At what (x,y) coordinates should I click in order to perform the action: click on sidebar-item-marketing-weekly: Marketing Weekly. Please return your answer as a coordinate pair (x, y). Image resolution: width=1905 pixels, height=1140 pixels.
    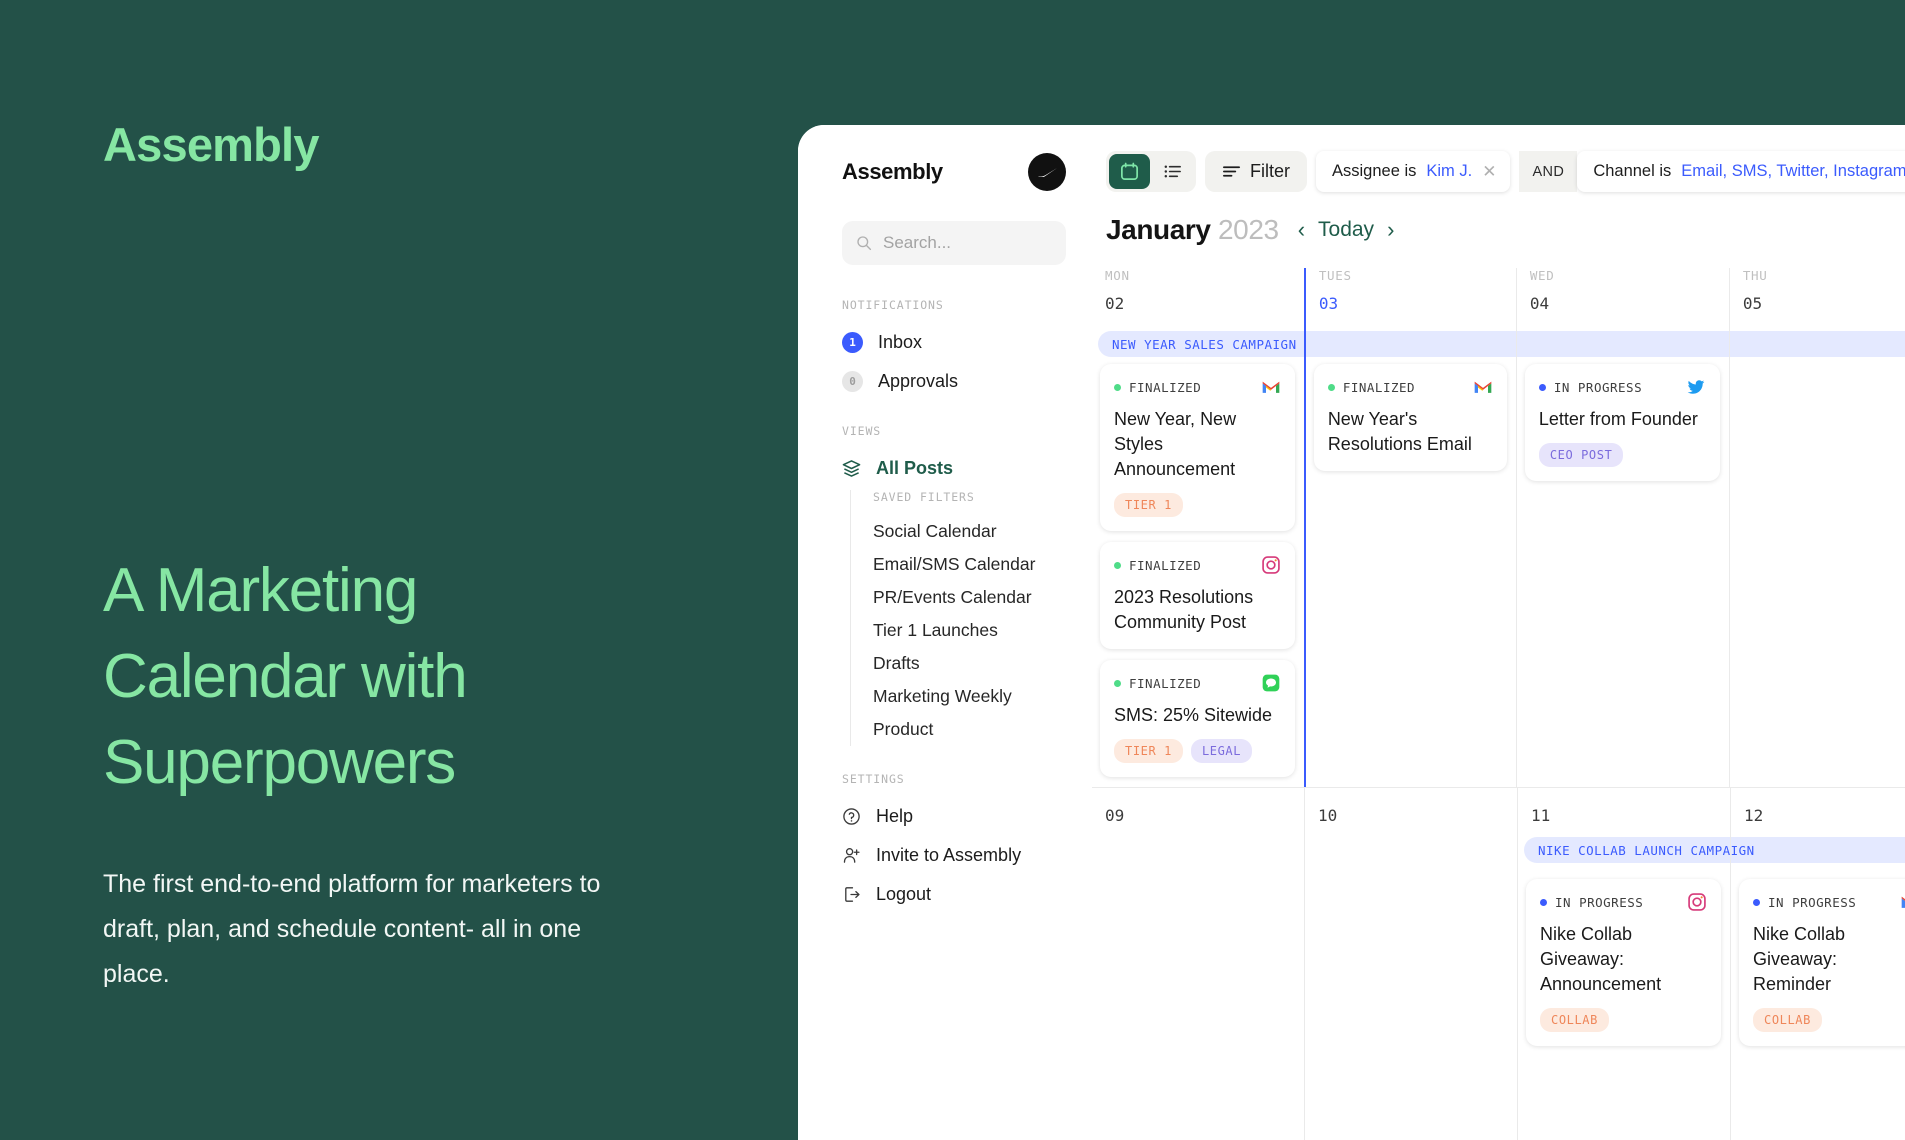
    Looking at the image, I should click on (969, 696).